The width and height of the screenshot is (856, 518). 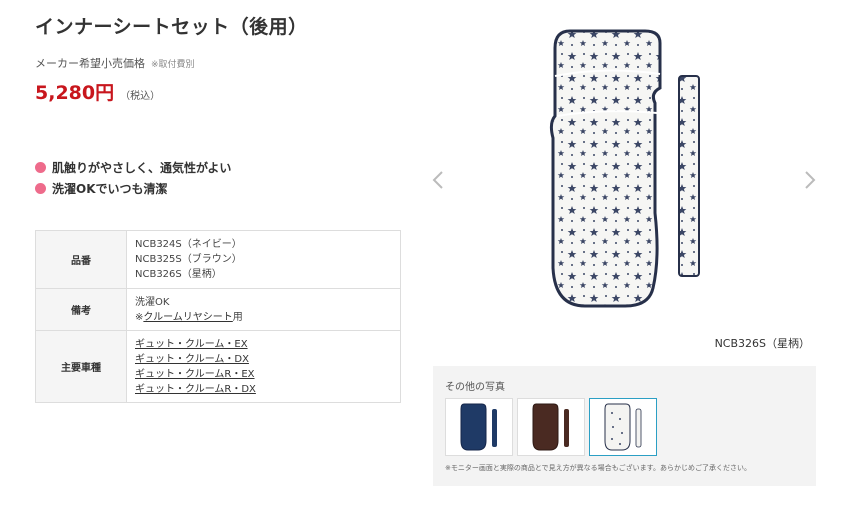 I want to click on part-number-item: NCB325S（ブラウン）, so click(x=188, y=259).